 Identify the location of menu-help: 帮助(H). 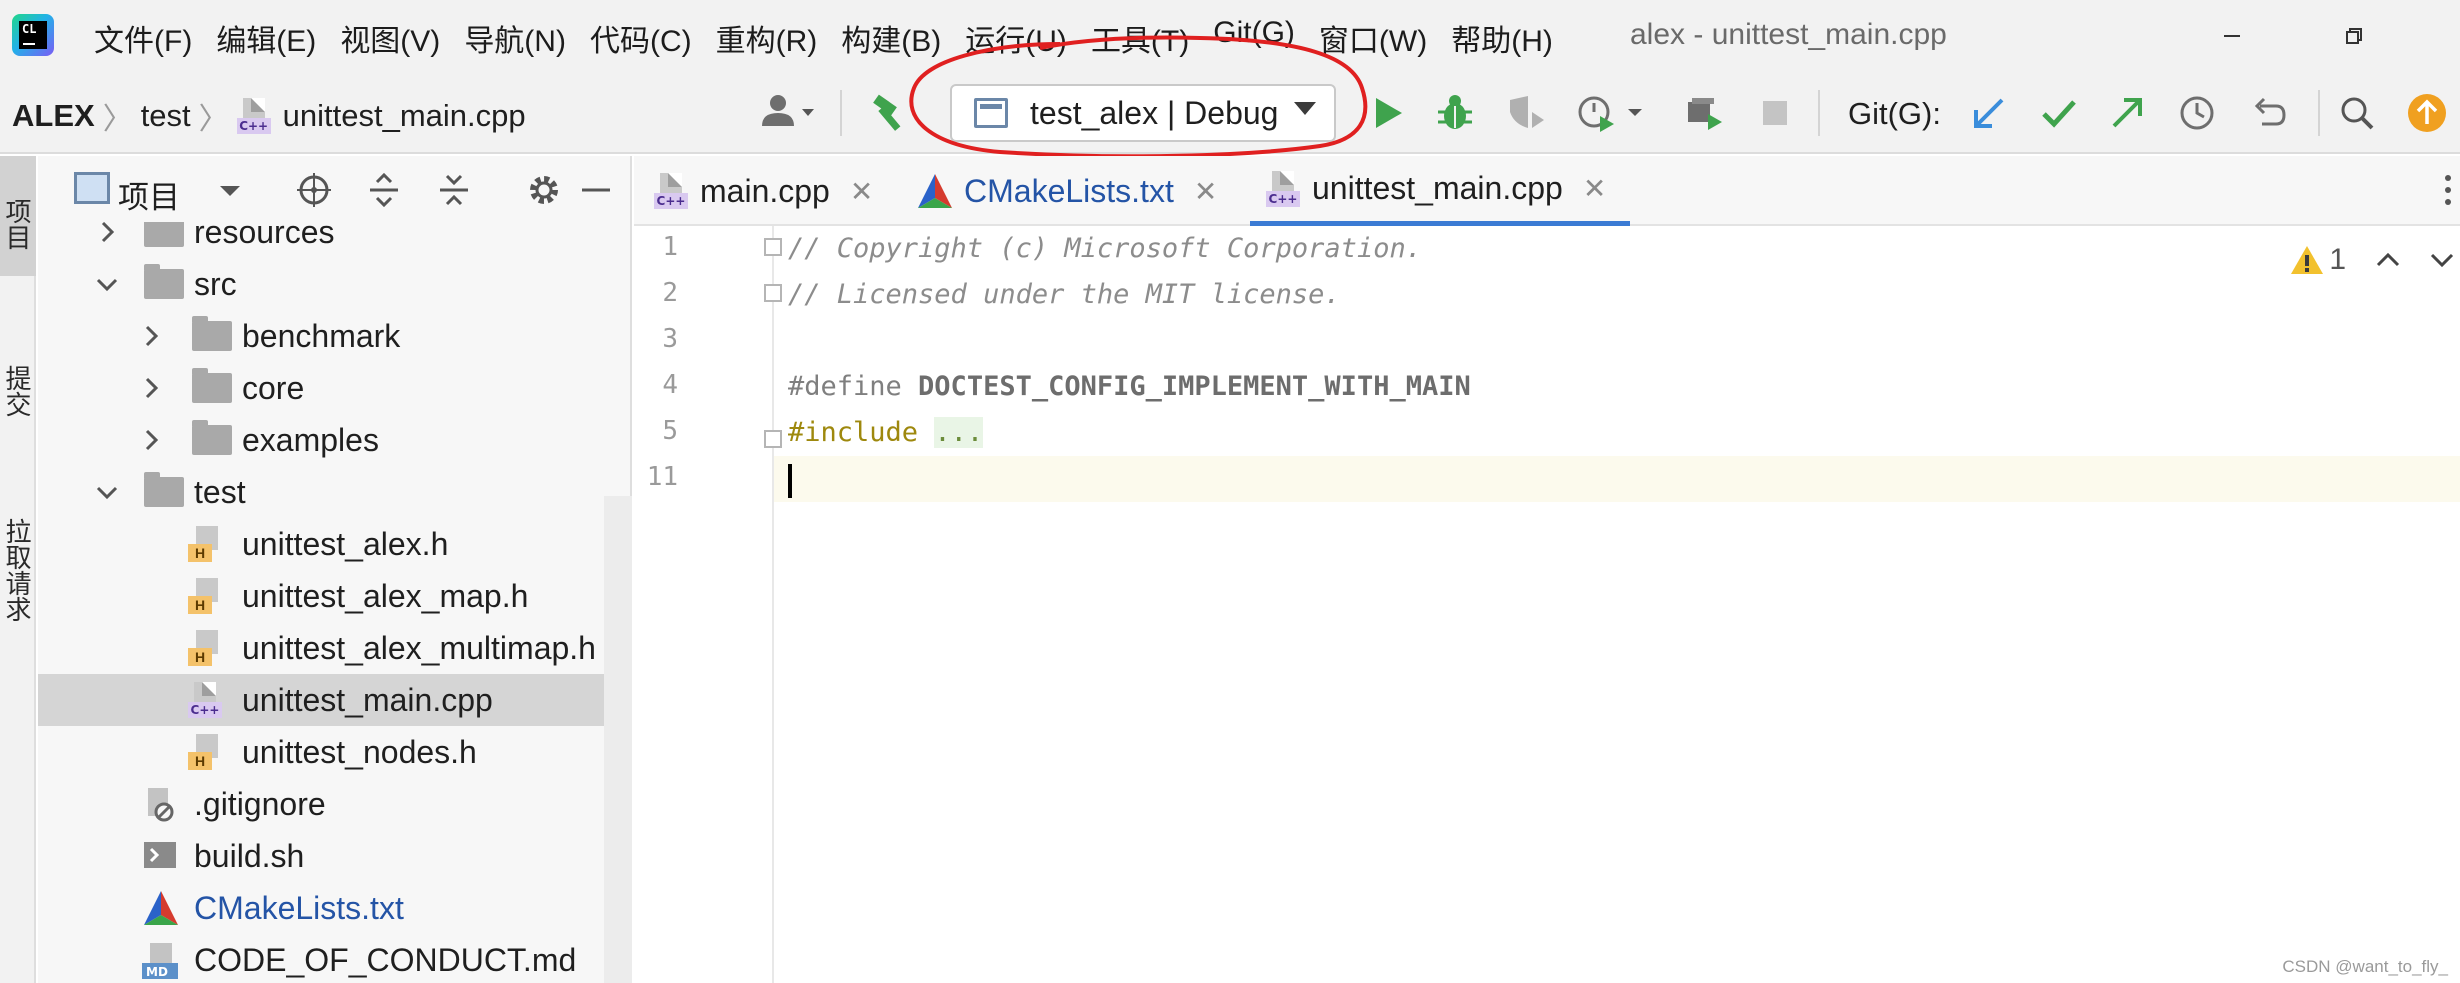
(1508, 38).